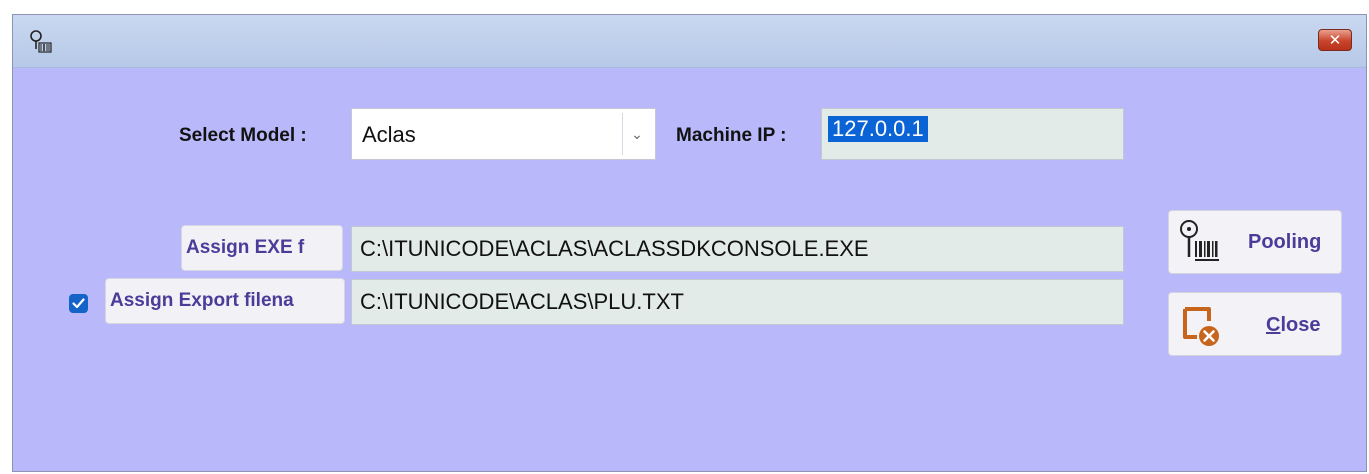 The width and height of the screenshot is (1369, 474). What do you see at coordinates (389, 134) in the screenshot?
I see `model-select-value: Aclas` at bounding box center [389, 134].